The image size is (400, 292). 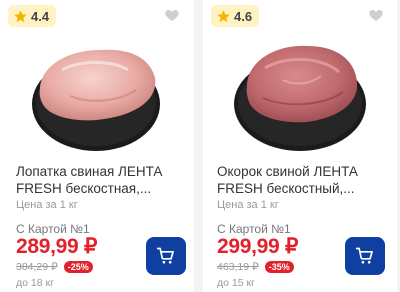 I want to click on quantity-limit: до 15 кг, so click(x=236, y=283).